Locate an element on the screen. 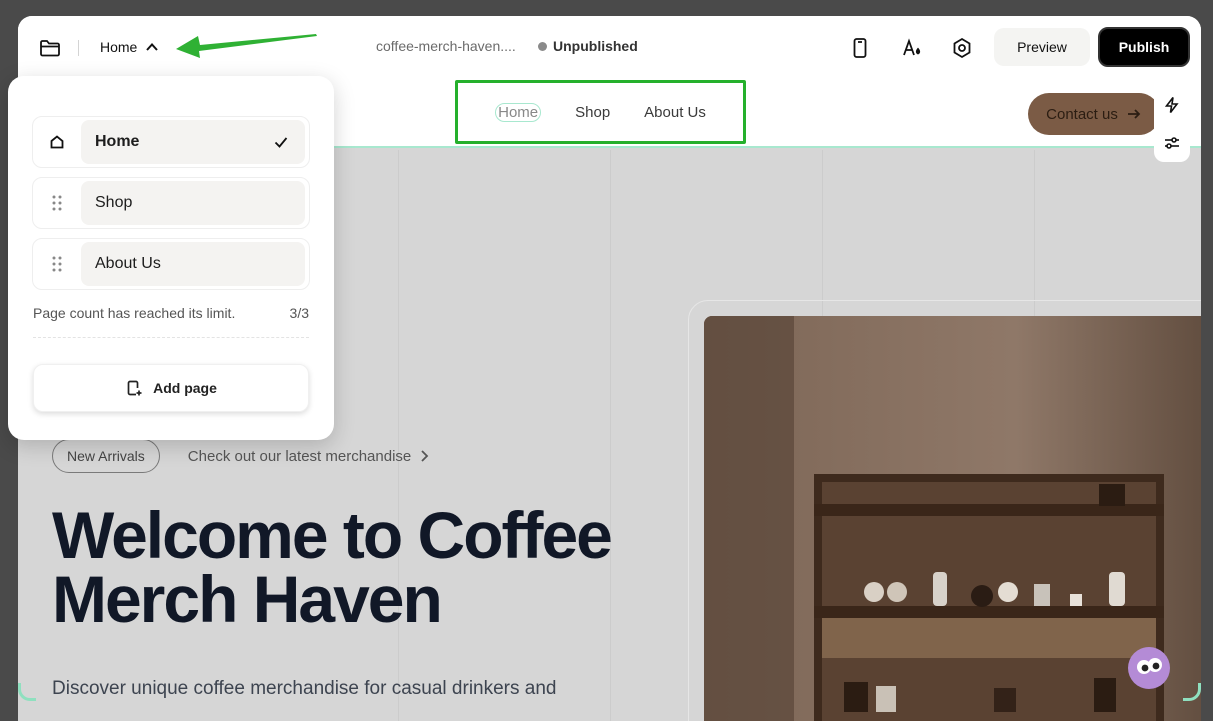 The height and width of the screenshot is (721, 1213). section-tools is located at coordinates (1172, 124).